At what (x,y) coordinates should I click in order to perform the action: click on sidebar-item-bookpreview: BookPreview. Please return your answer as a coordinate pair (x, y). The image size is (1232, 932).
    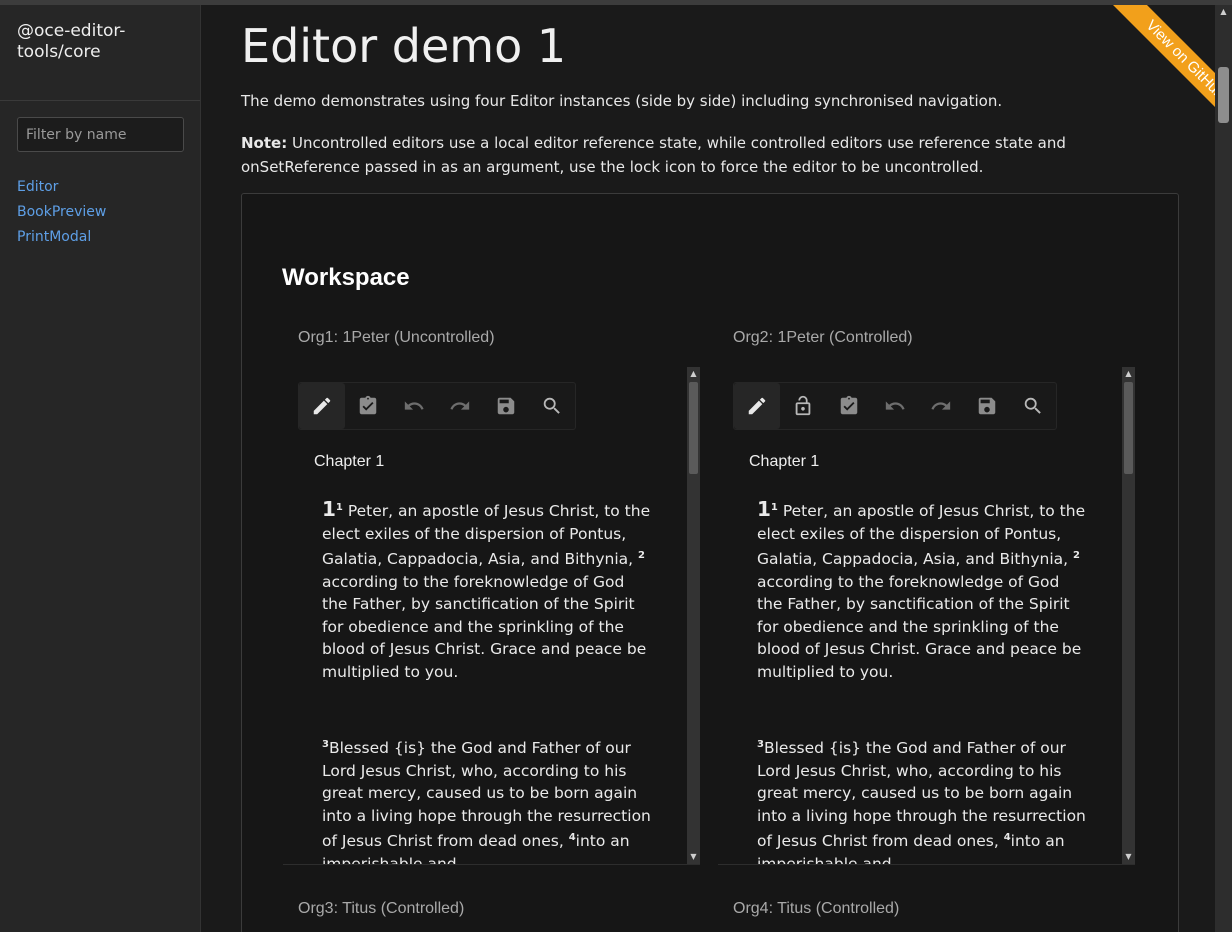
    Looking at the image, I should click on (61, 212).